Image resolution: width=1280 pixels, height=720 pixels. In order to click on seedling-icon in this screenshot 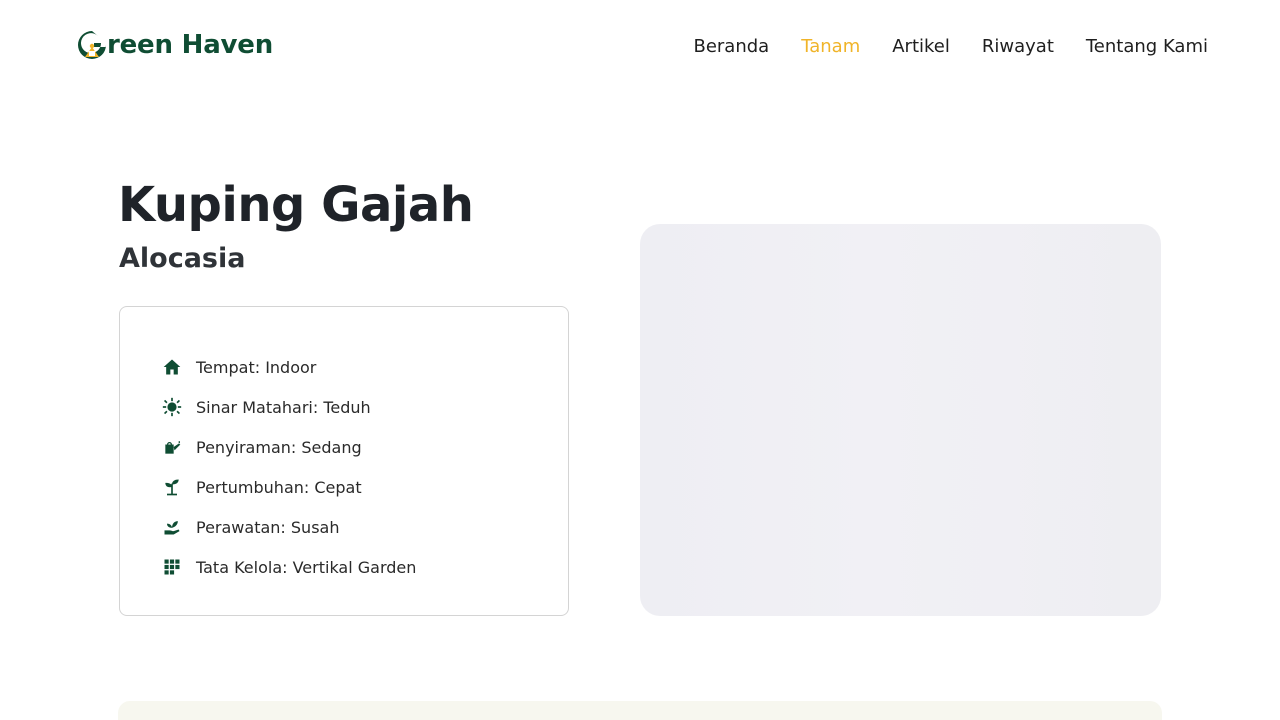, I will do `click(172, 487)`.